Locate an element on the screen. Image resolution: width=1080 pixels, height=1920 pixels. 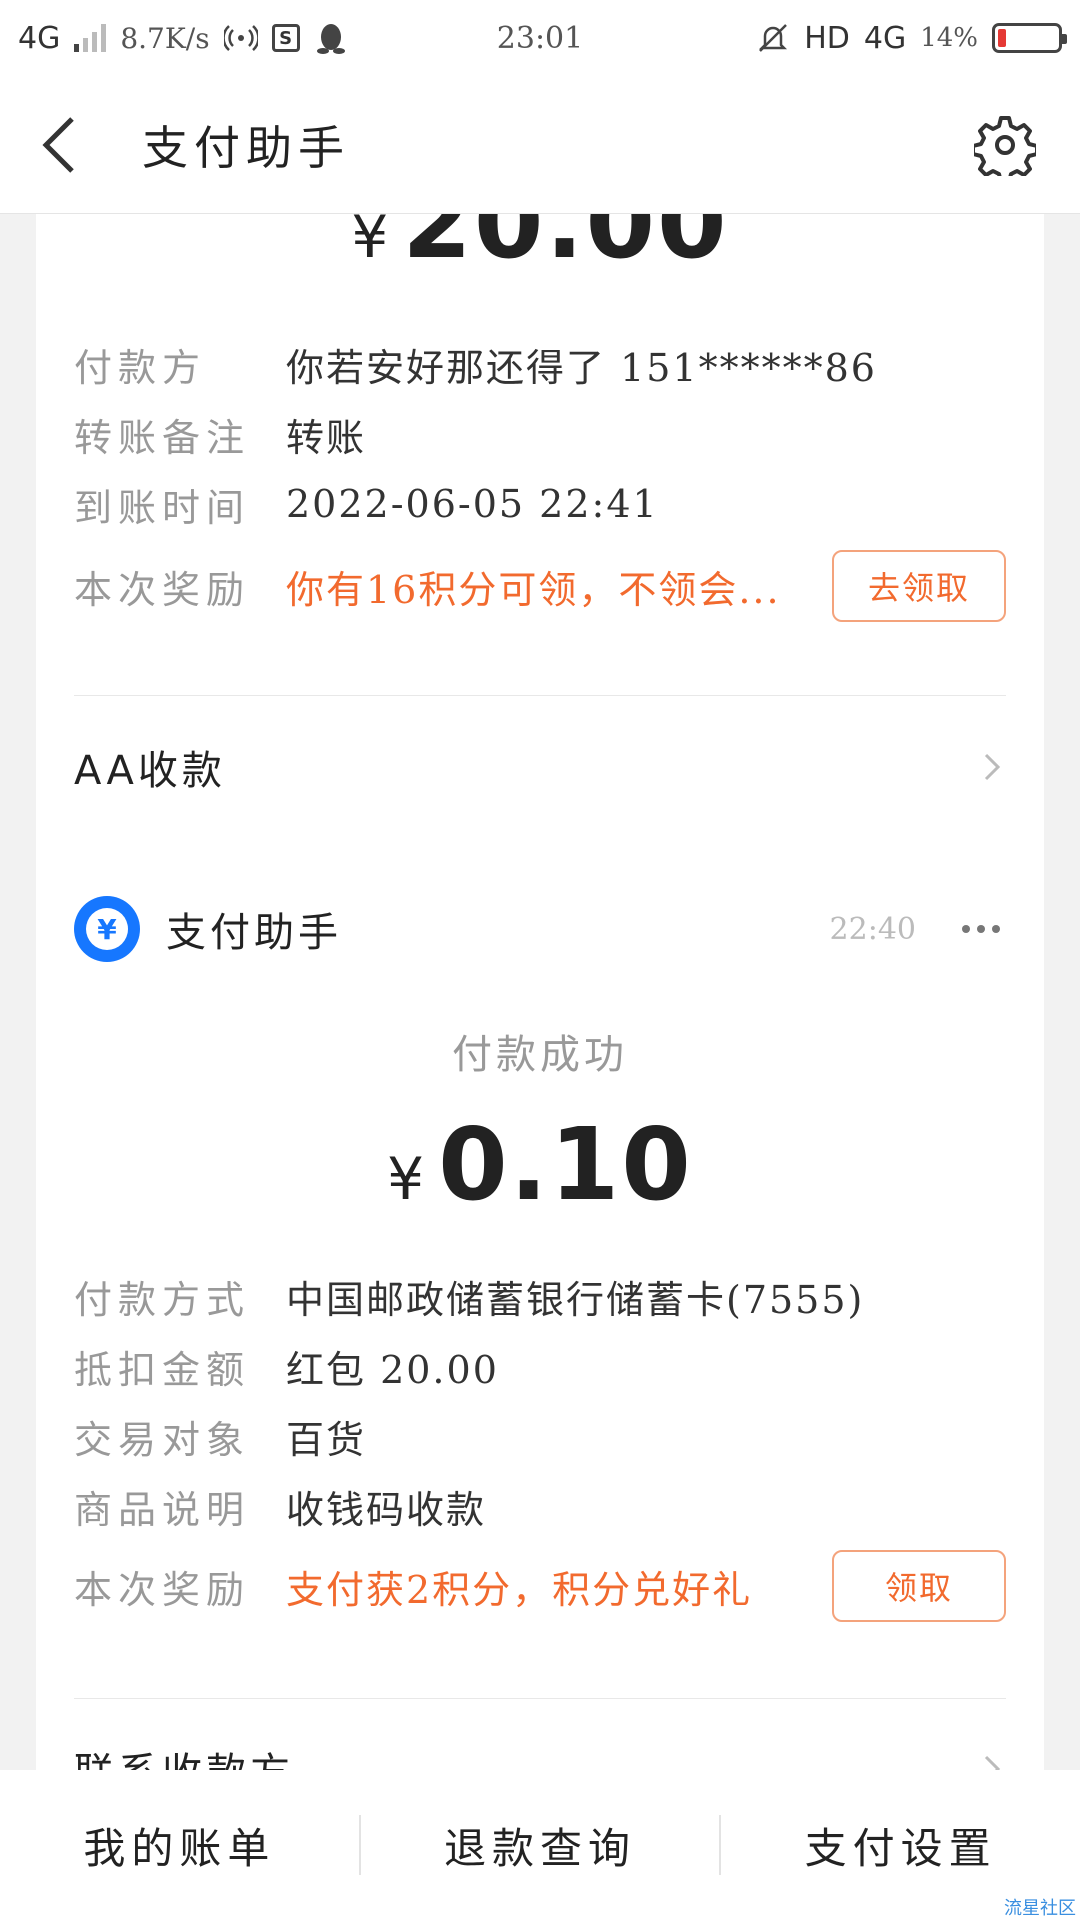
settings-button is located at coordinates (1005, 145).